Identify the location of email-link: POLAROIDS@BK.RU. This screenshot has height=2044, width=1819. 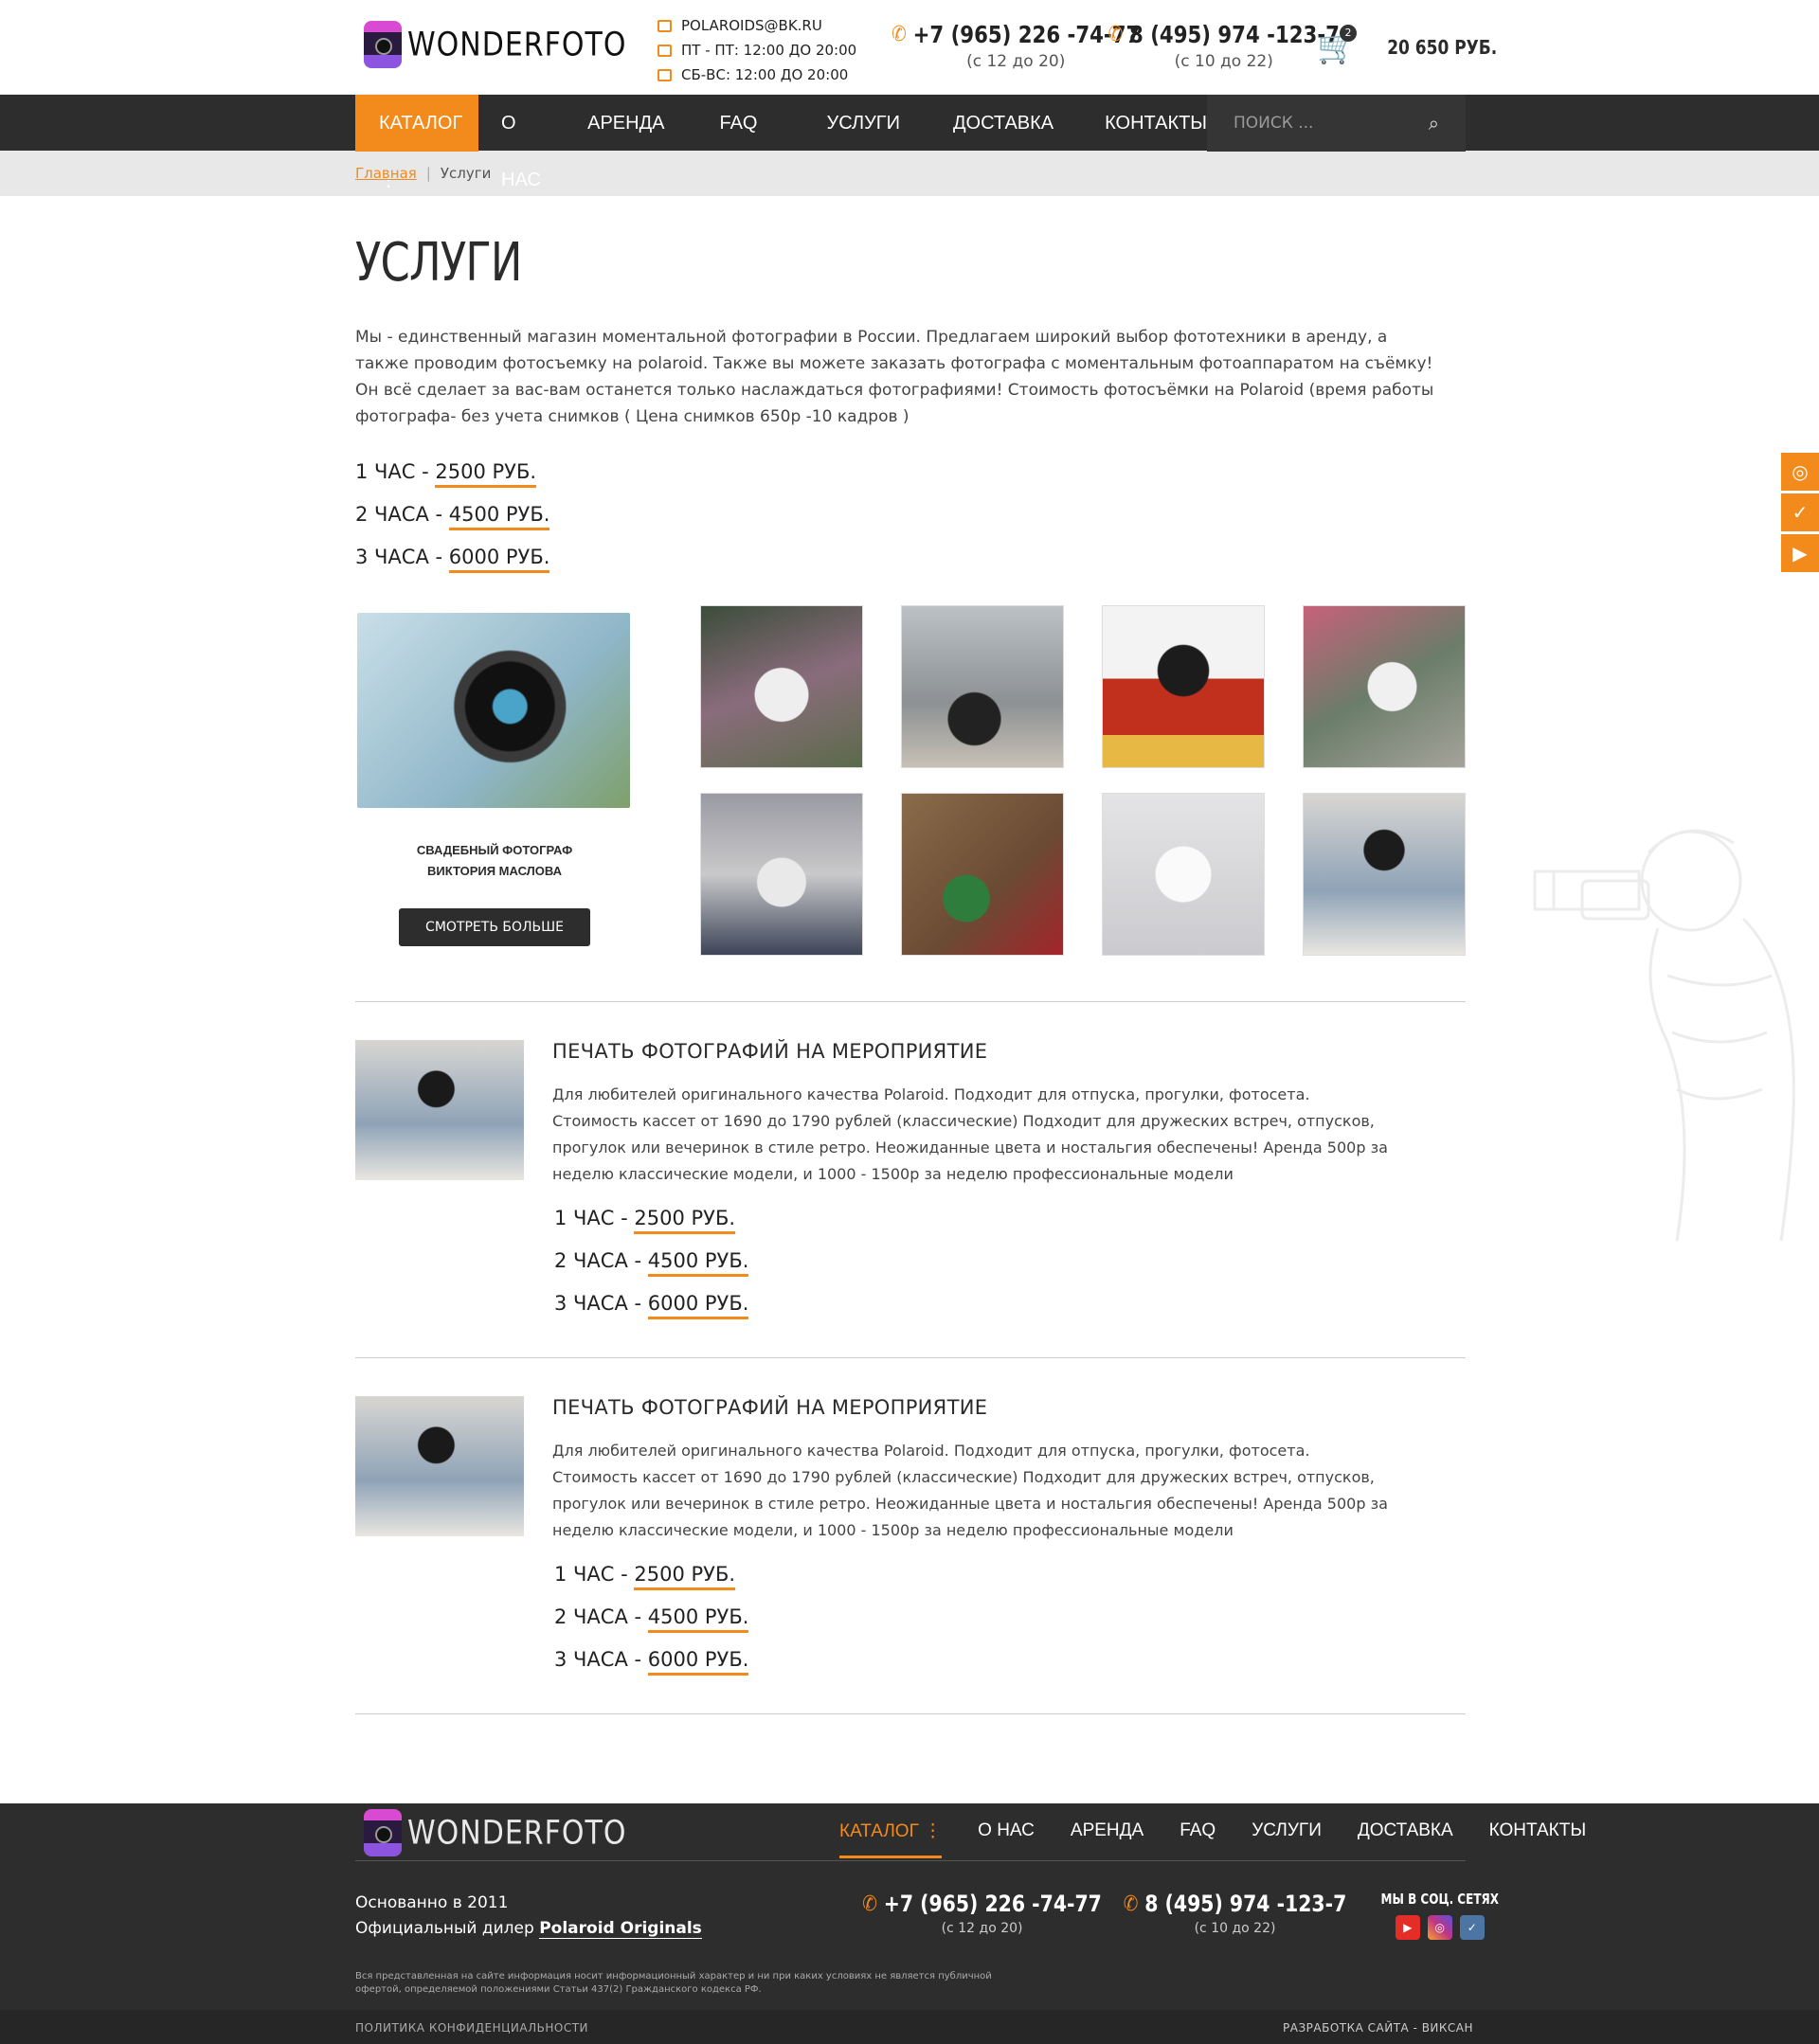
(751, 25).